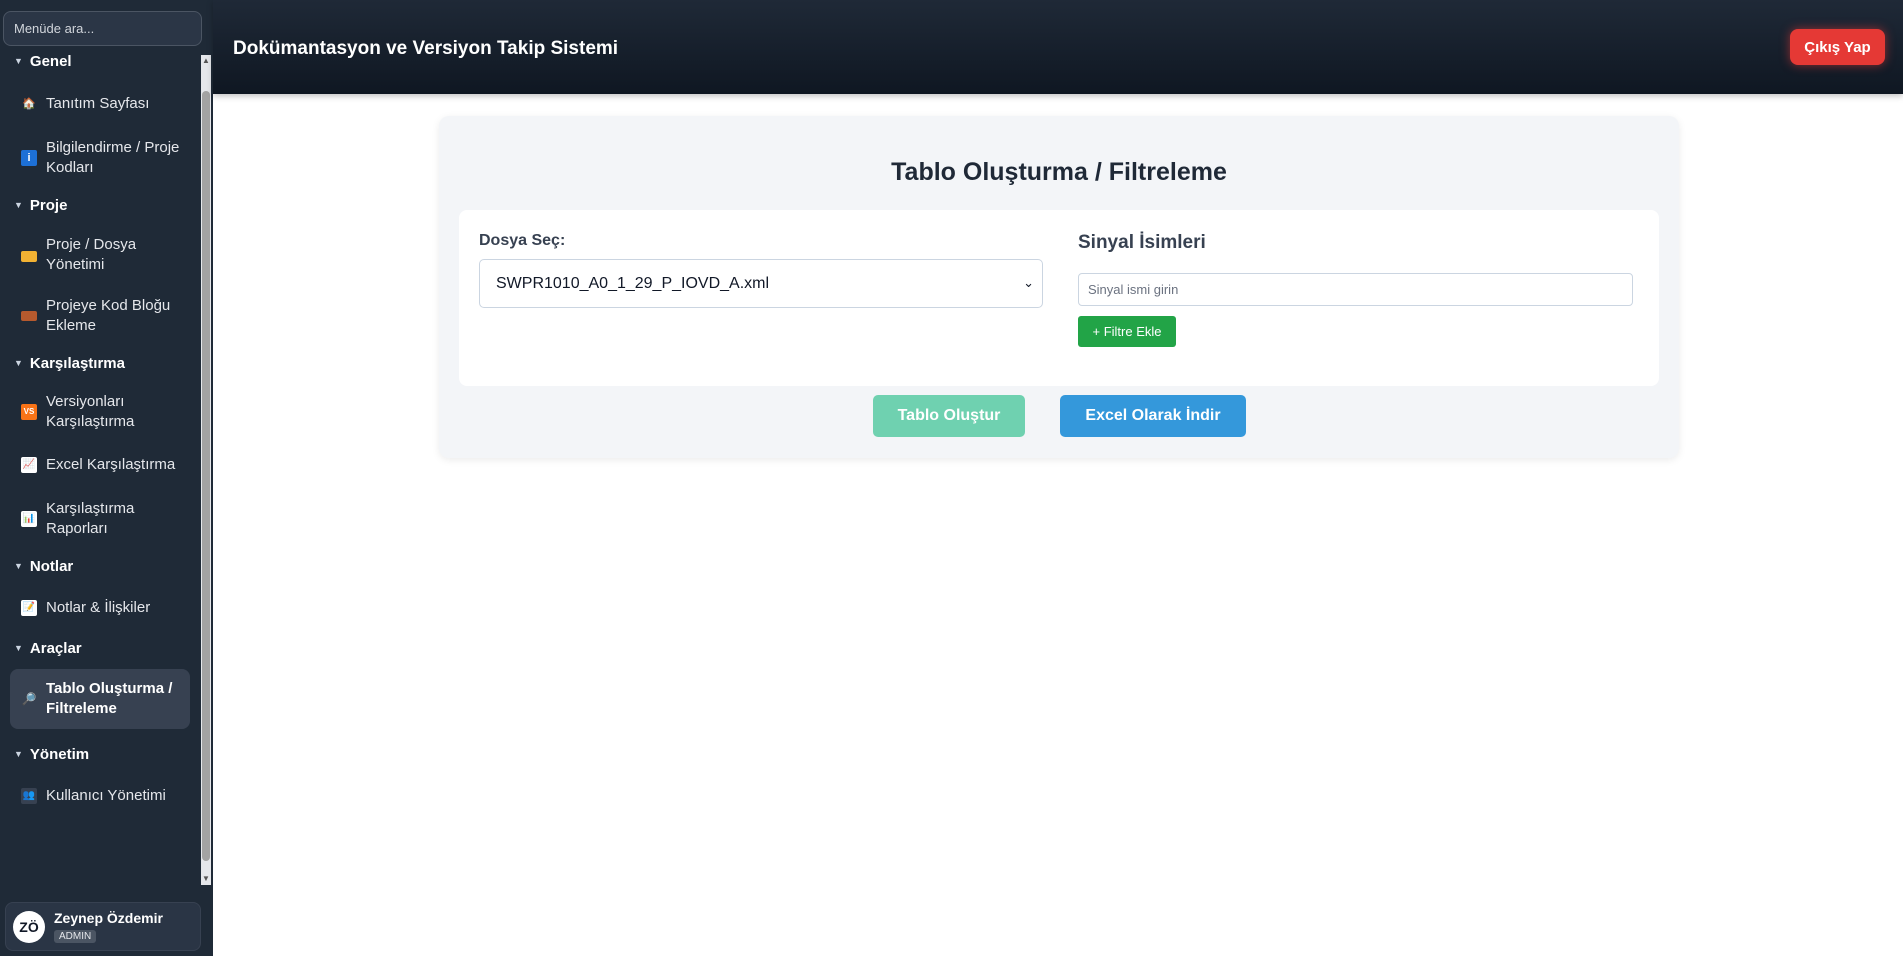 This screenshot has width=1903, height=956. What do you see at coordinates (100, 566) in the screenshot?
I see `section-notlar: ▼ Notlar` at bounding box center [100, 566].